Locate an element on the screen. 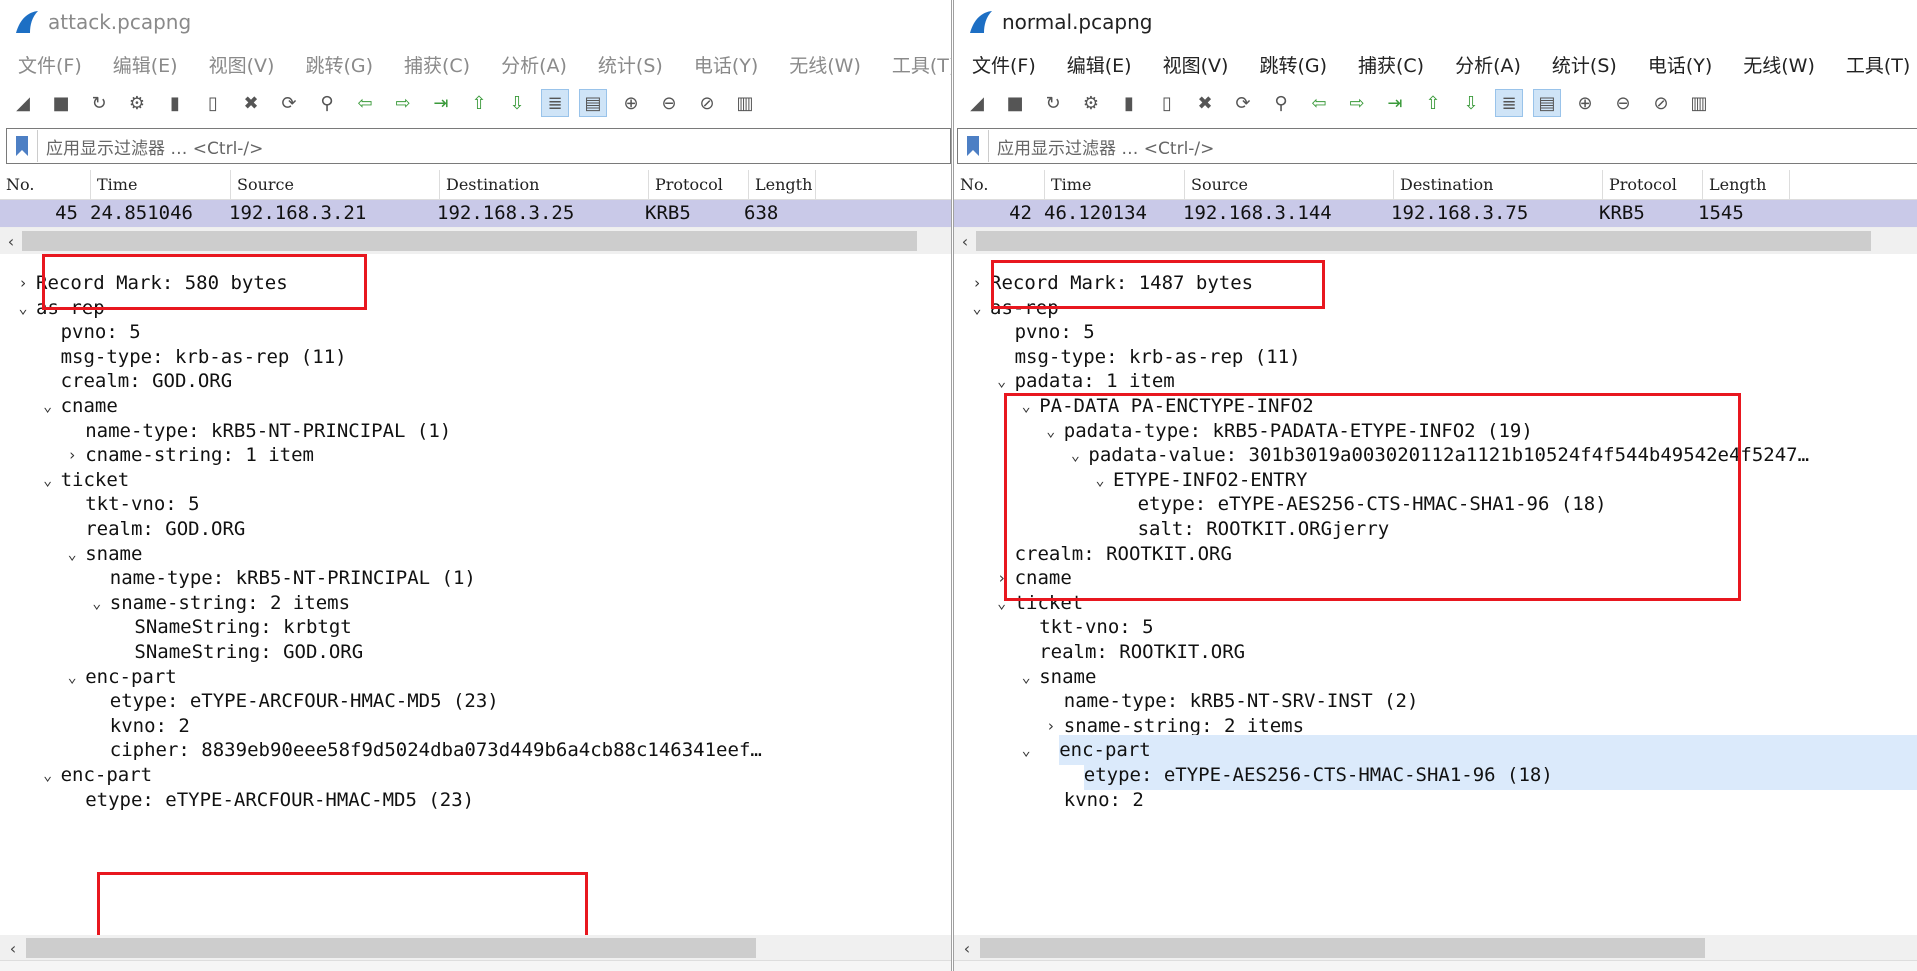 This screenshot has height=971, width=1917. tree-node: kvno: 2 is located at coordinates (1435, 800).